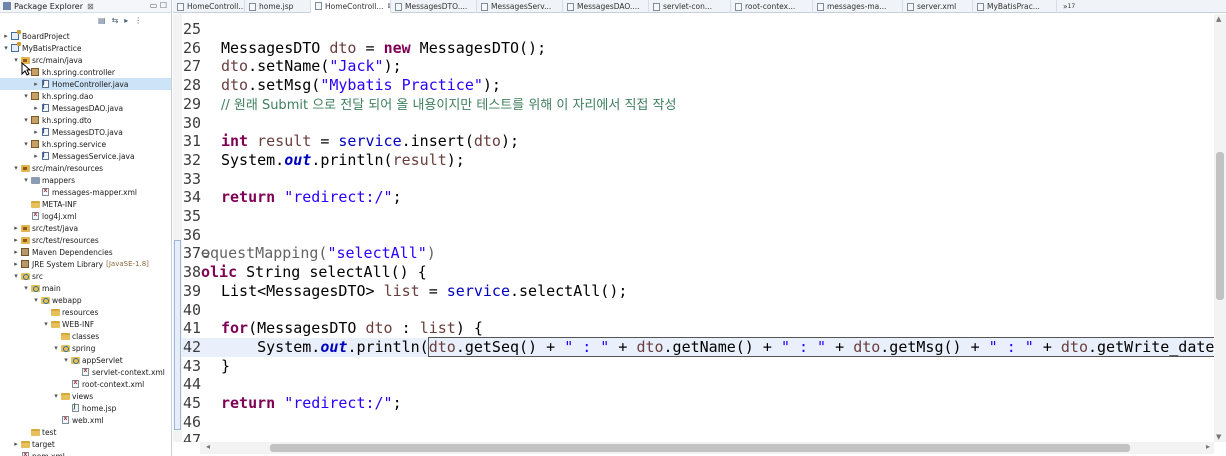 The width and height of the screenshot is (1226, 456). I want to click on tree-item: ▸ target, so click(85, 444).